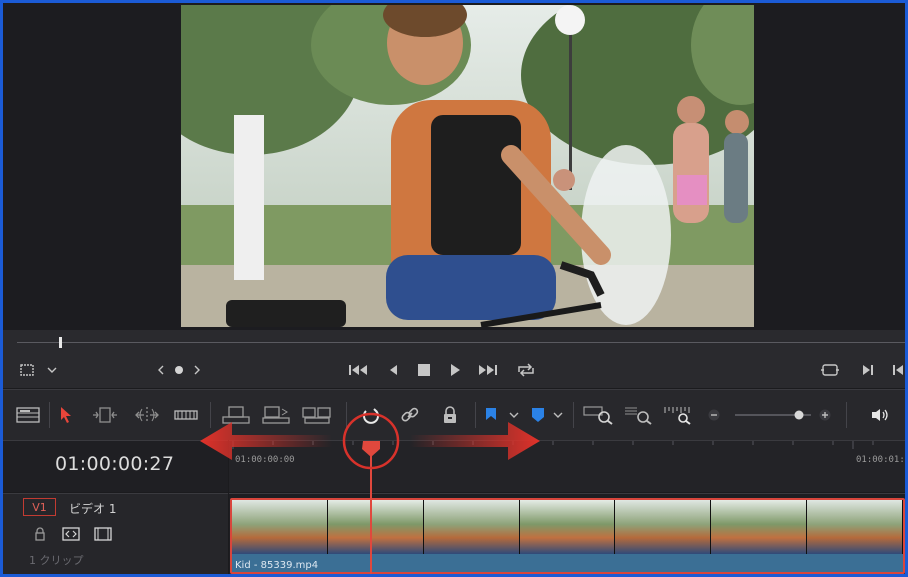  Describe the element at coordinates (475, 441) in the screenshot. I see `right-arrow-icon` at that location.